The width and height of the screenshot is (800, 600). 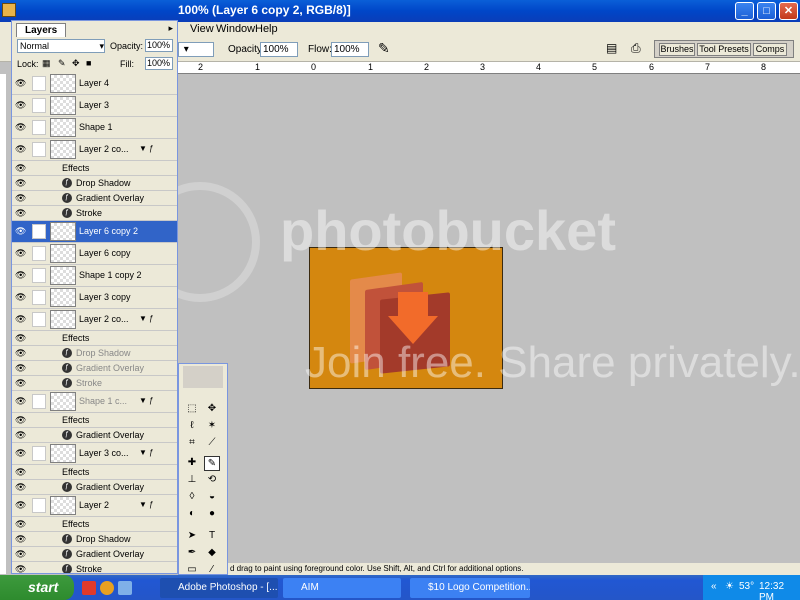 I want to click on blend-mode-select: Normal ▾, so click(x=61, y=46).